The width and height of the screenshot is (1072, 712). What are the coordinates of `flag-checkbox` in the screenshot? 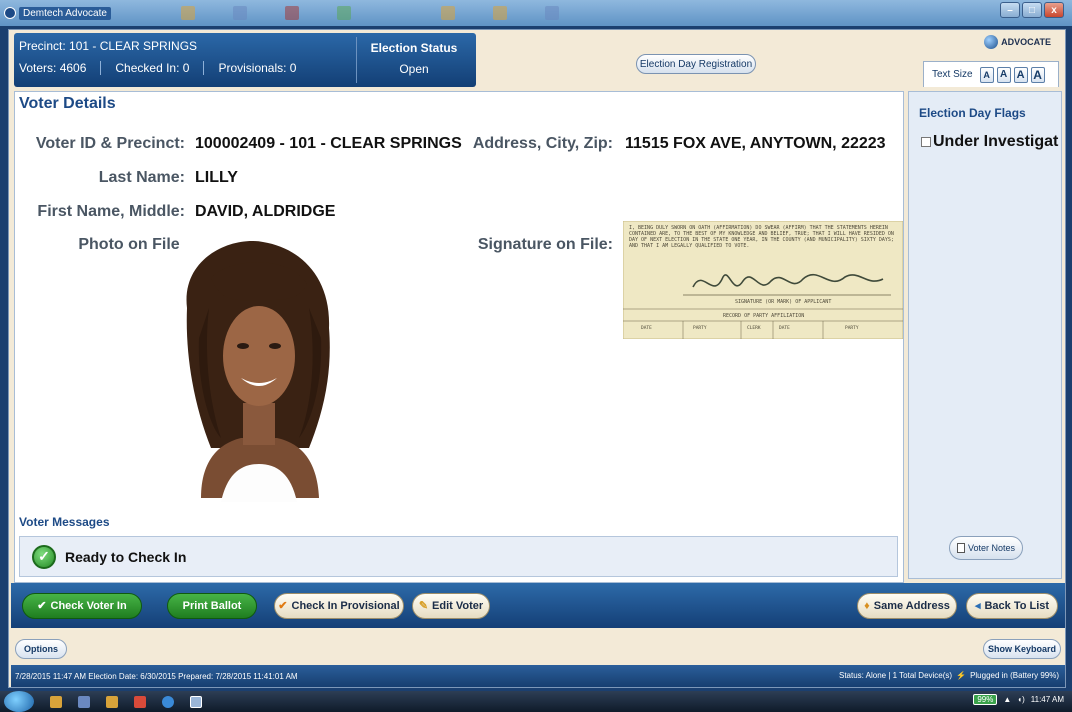 It's located at (926, 142).